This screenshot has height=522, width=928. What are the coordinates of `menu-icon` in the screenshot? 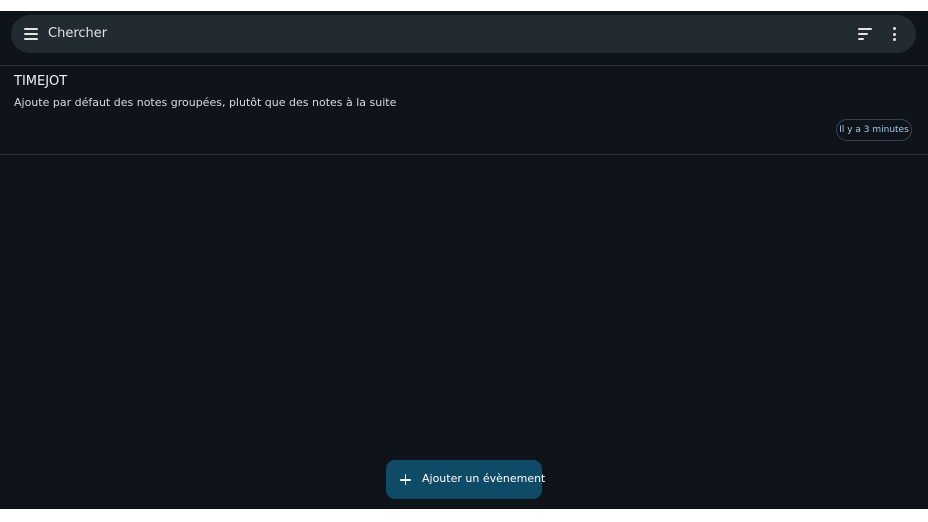 It's located at (31, 34).